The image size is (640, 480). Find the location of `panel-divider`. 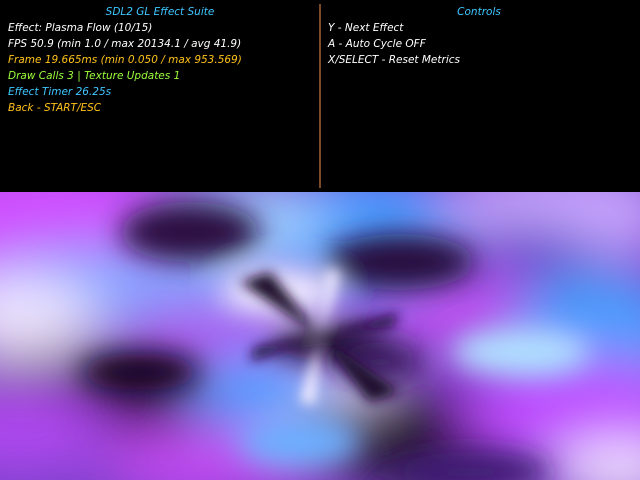

panel-divider is located at coordinates (320, 96).